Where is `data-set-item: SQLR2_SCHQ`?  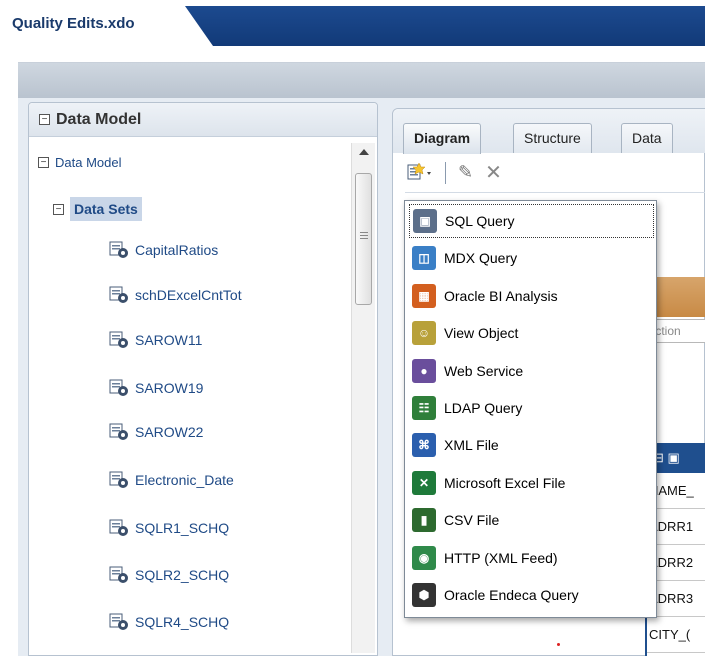 data-set-item: SQLR2_SCHQ is located at coordinates (169, 575).